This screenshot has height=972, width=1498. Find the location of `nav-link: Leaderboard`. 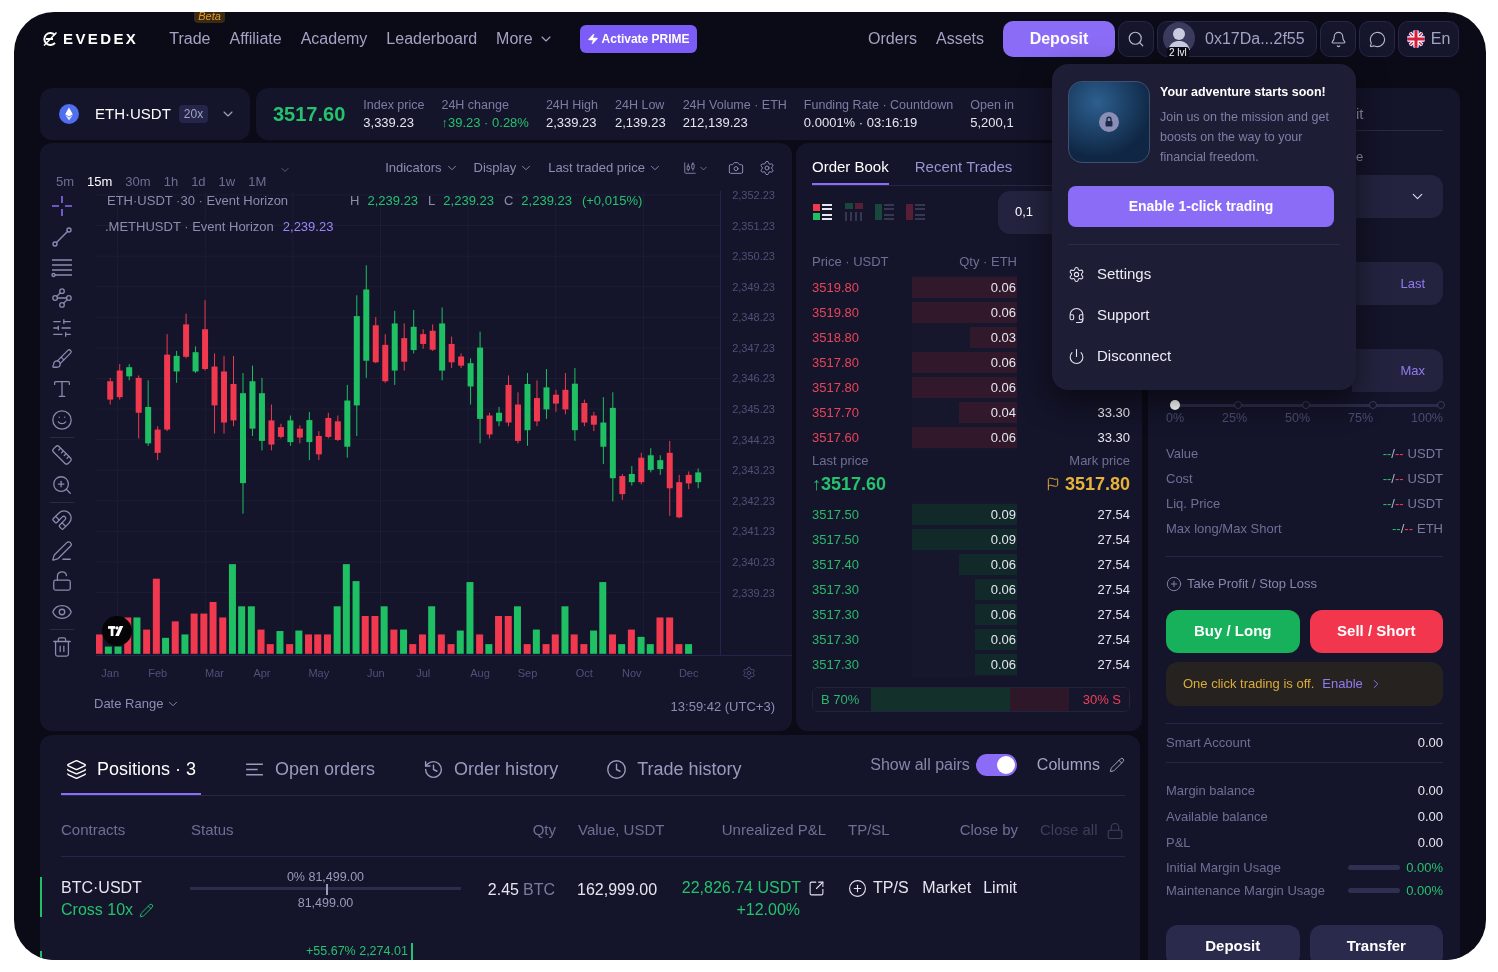

nav-link: Leaderboard is located at coordinates (432, 38).